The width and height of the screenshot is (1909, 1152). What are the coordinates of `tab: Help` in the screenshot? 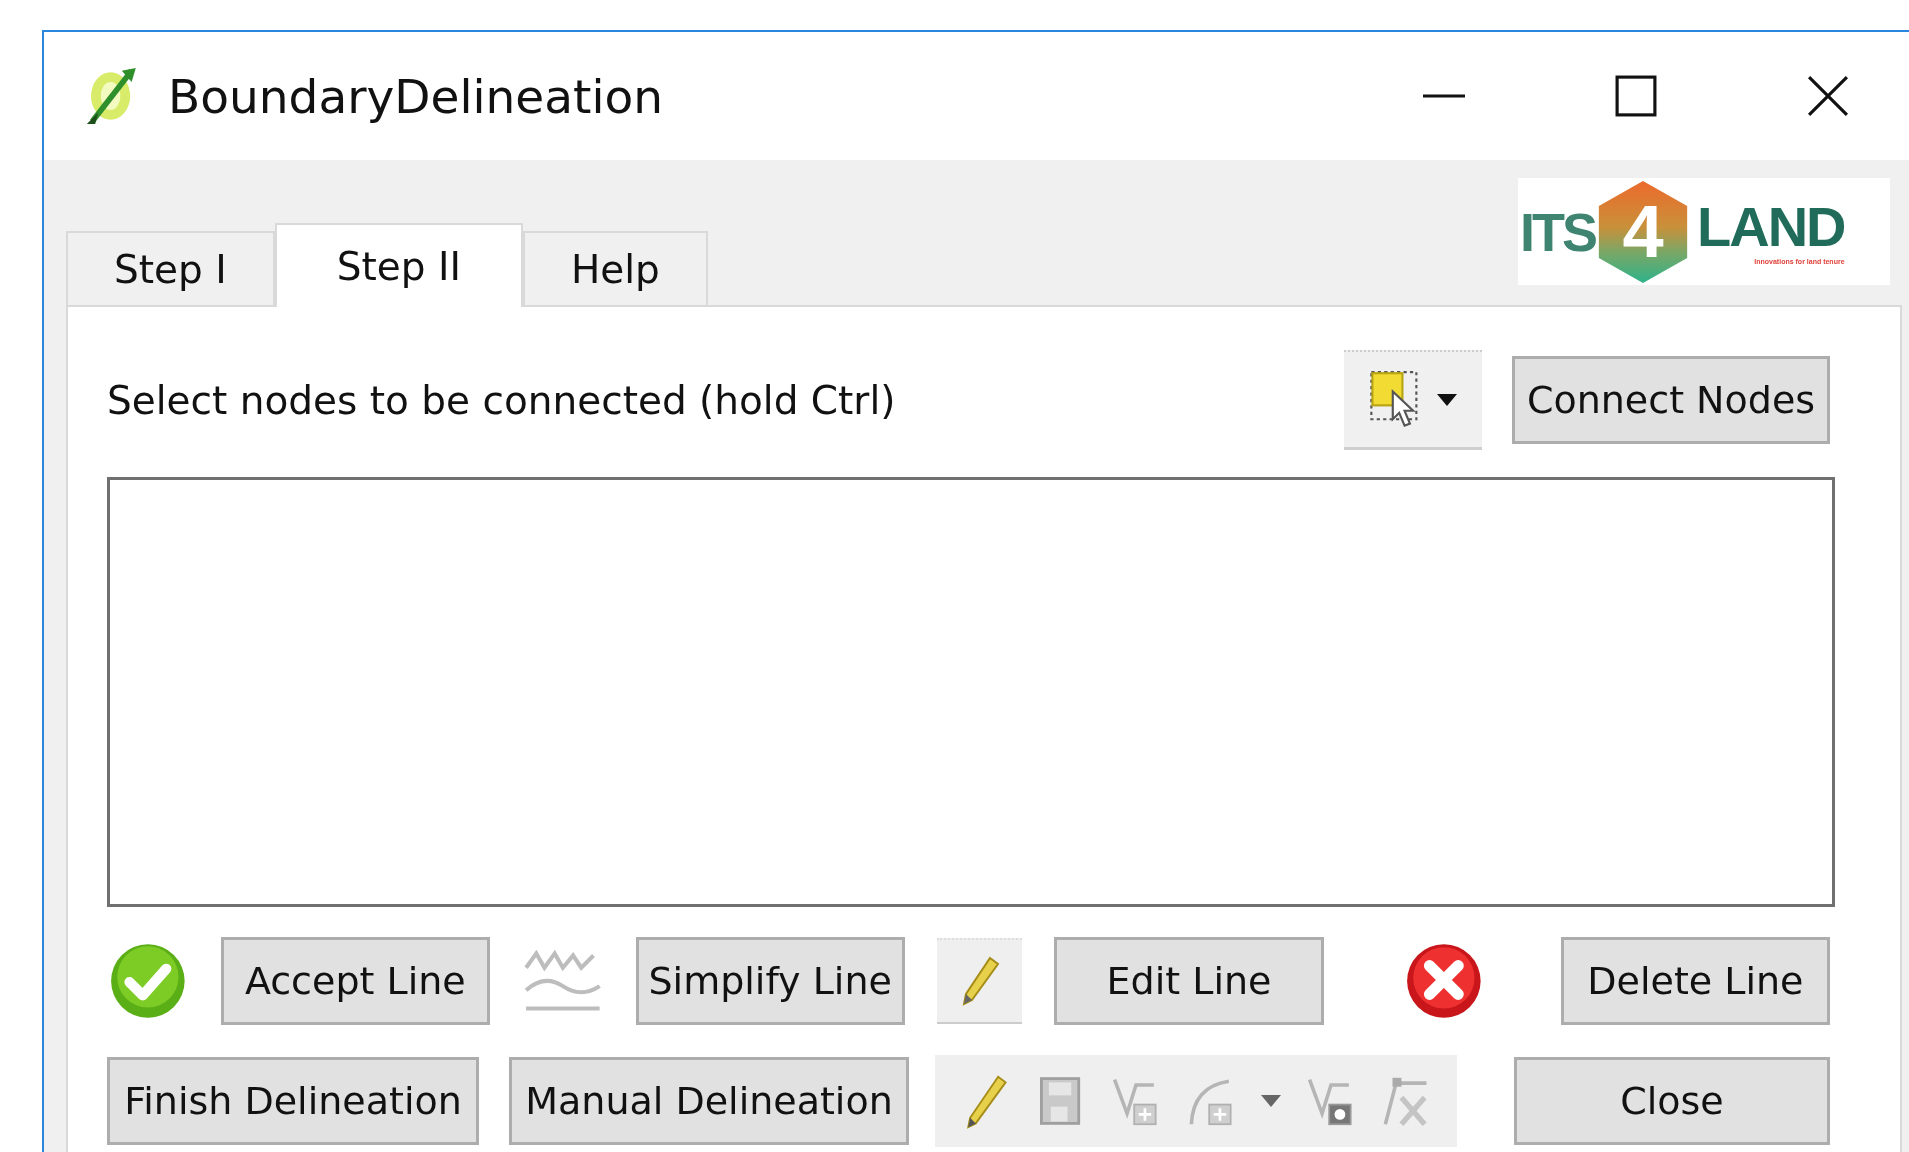 It's located at (615, 268).